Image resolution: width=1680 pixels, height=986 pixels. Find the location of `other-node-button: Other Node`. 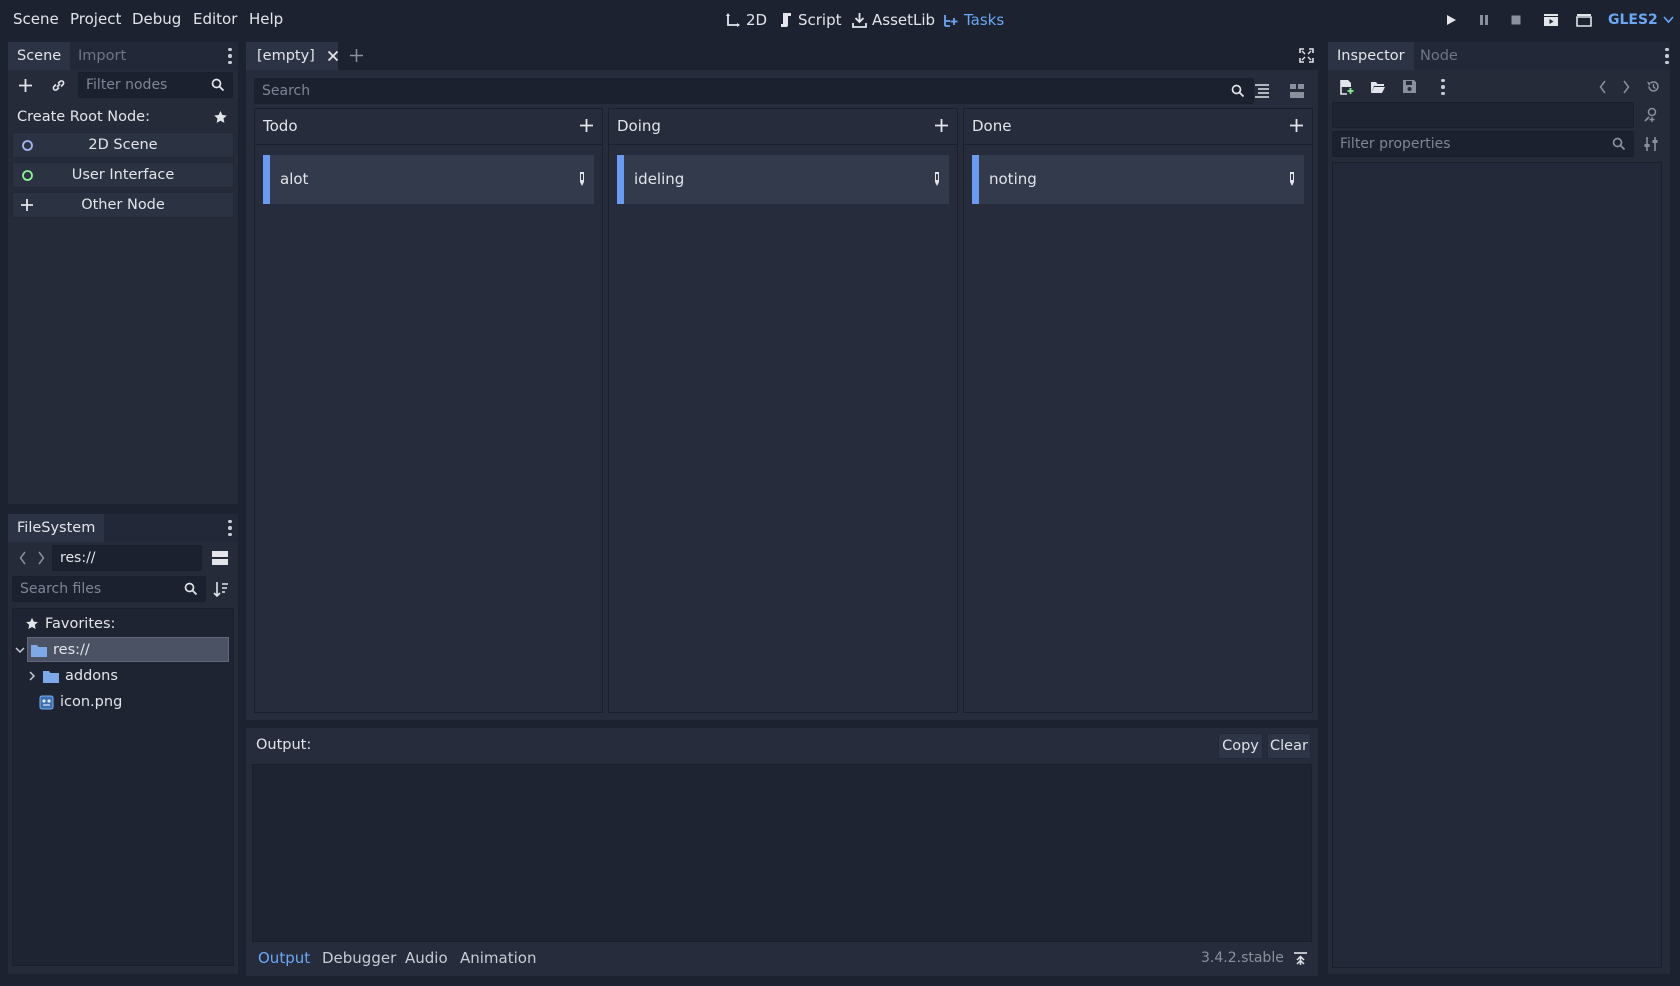

other-node-button: Other Node is located at coordinates (123, 205).